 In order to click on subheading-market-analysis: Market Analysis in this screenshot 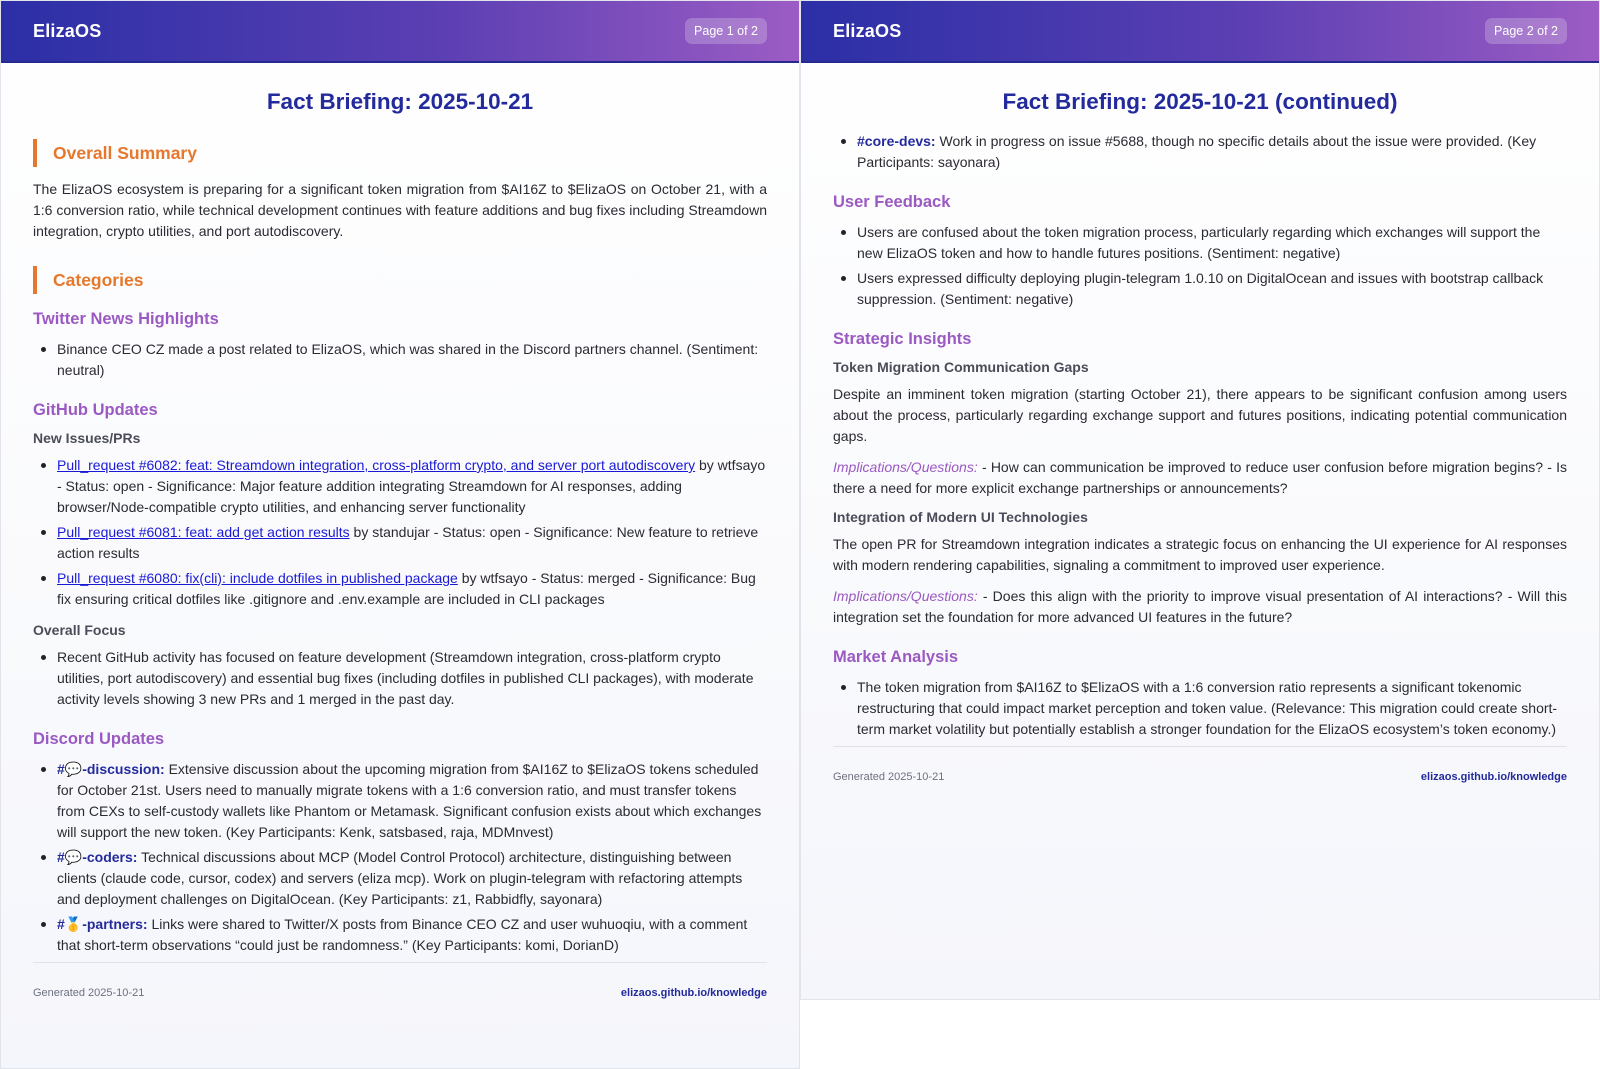, I will do `click(896, 657)`.